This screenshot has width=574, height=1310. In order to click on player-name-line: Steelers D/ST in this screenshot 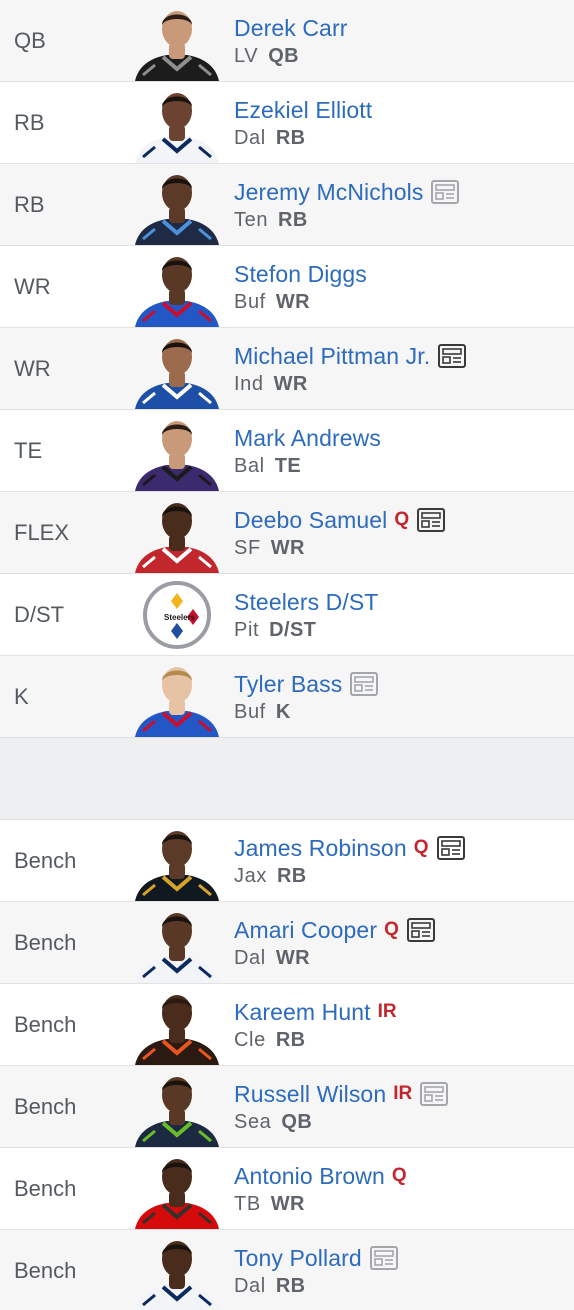, I will do `click(306, 602)`.